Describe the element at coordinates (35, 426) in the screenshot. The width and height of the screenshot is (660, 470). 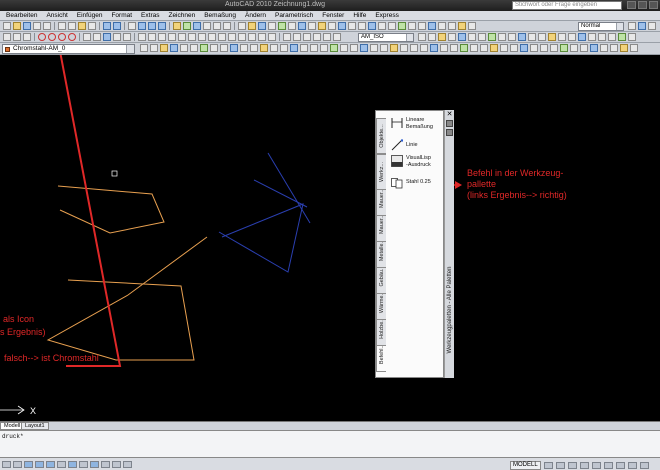
I see `tab-layout1: Layout1` at that location.